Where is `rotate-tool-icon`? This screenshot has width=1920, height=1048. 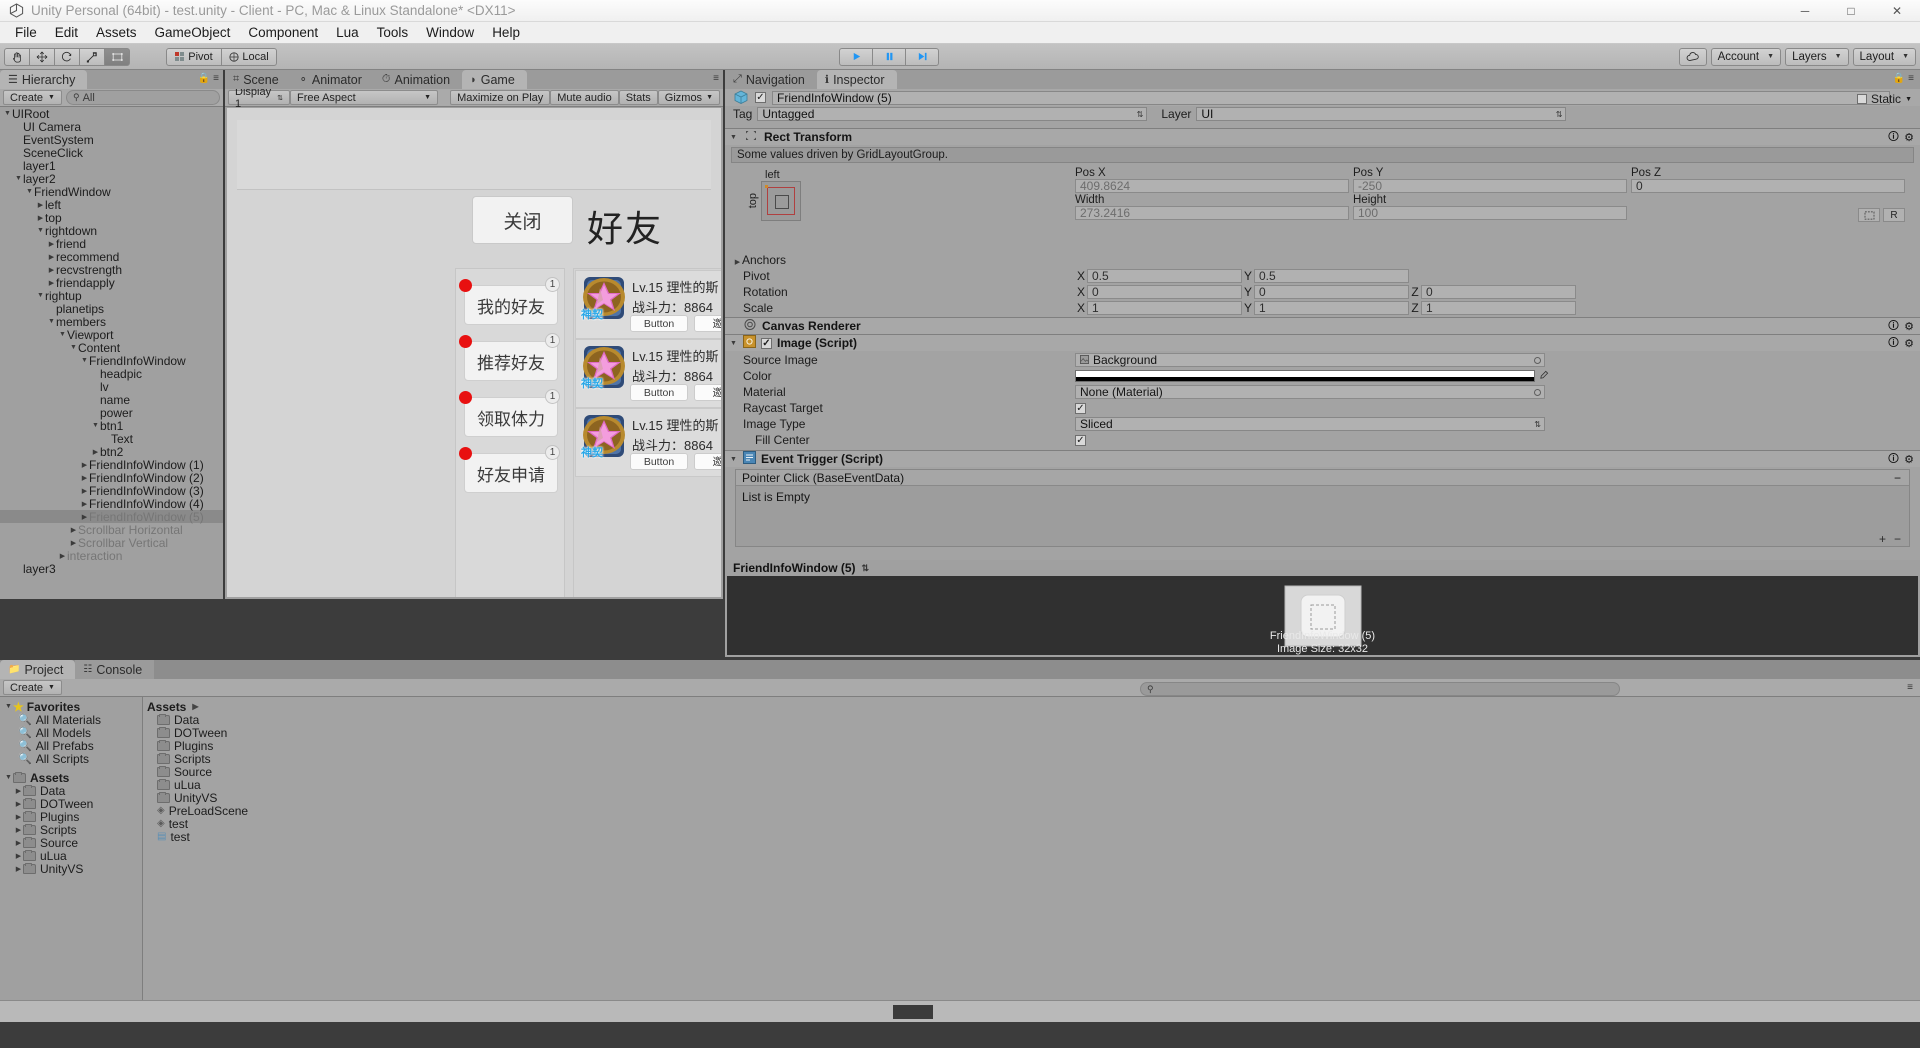 rotate-tool-icon is located at coordinates (67, 56).